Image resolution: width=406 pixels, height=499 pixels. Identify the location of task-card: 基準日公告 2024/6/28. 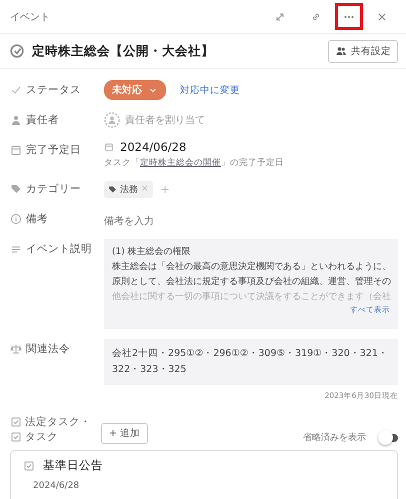
(204, 474).